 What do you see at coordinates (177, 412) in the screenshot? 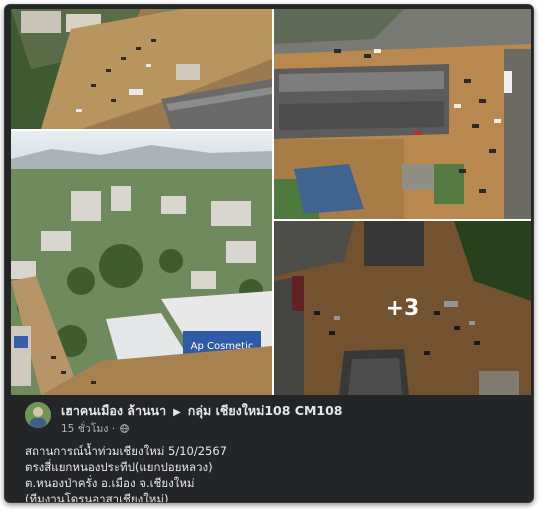
I see `caret-right-icon: ▶` at bounding box center [177, 412].